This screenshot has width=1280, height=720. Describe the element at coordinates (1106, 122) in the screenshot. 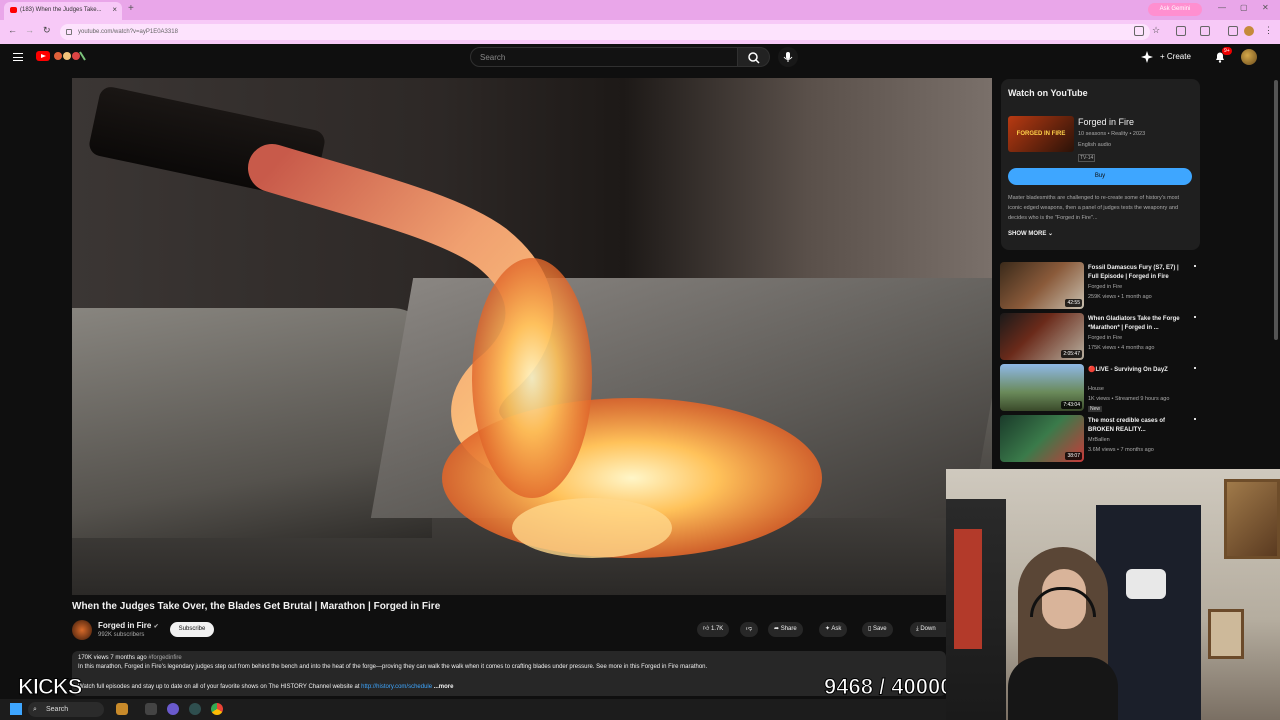

I see `show-title: Forged in Fire` at that location.